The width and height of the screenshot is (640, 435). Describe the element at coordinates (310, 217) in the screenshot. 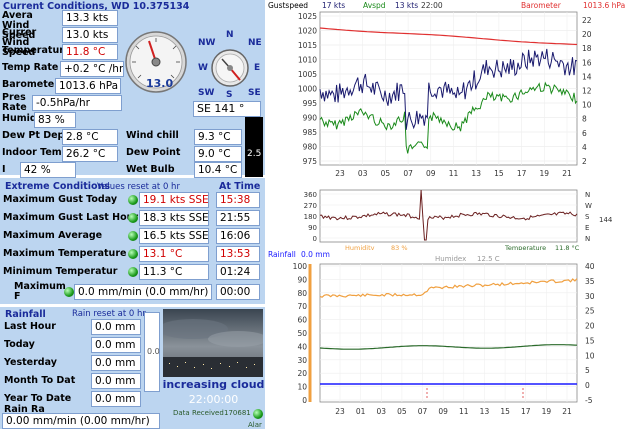

I see `dir-left-tick: 180` at that location.